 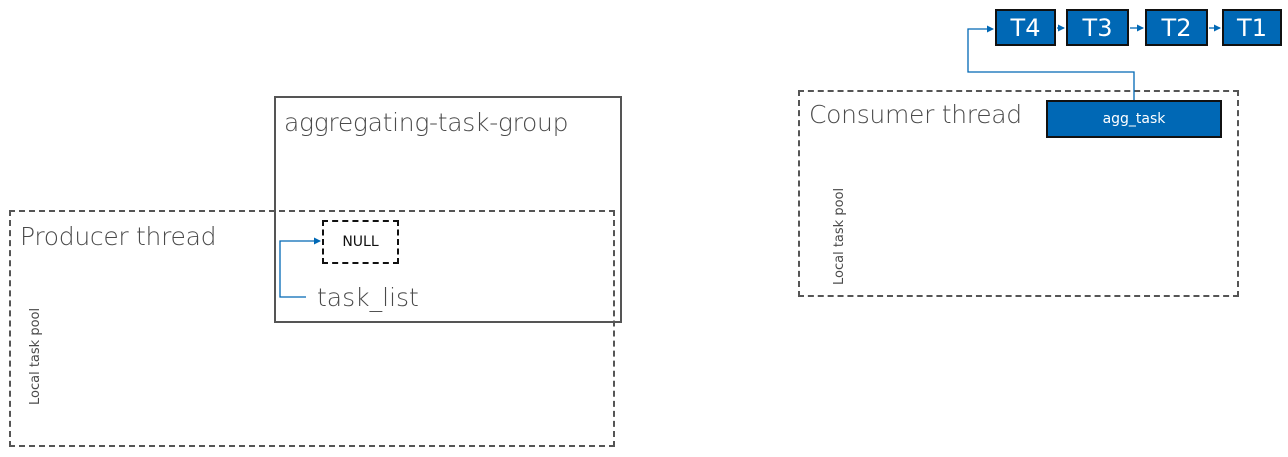 I want to click on task-node-t4: T4, so click(x=1025, y=27).